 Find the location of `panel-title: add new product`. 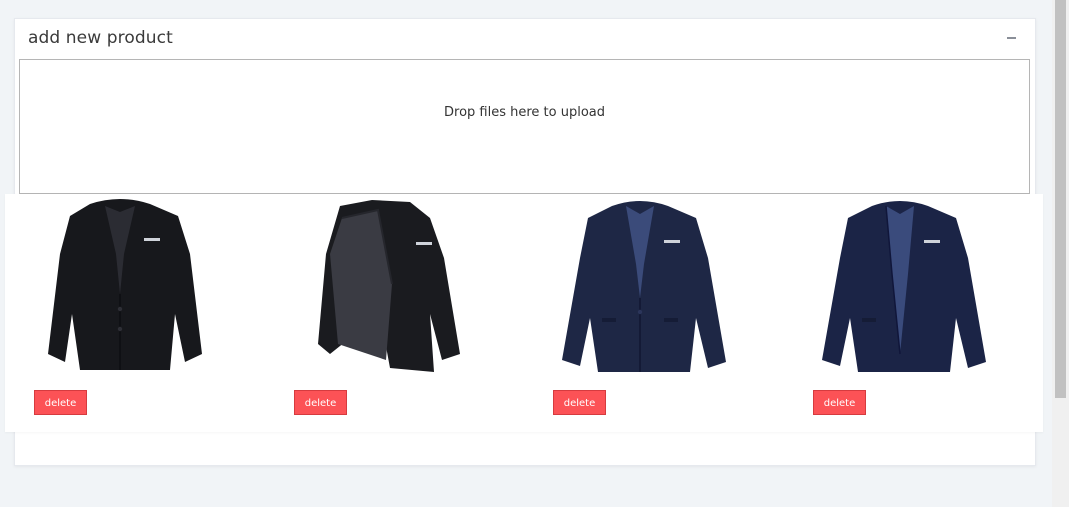

panel-title: add new product is located at coordinates (100, 38).